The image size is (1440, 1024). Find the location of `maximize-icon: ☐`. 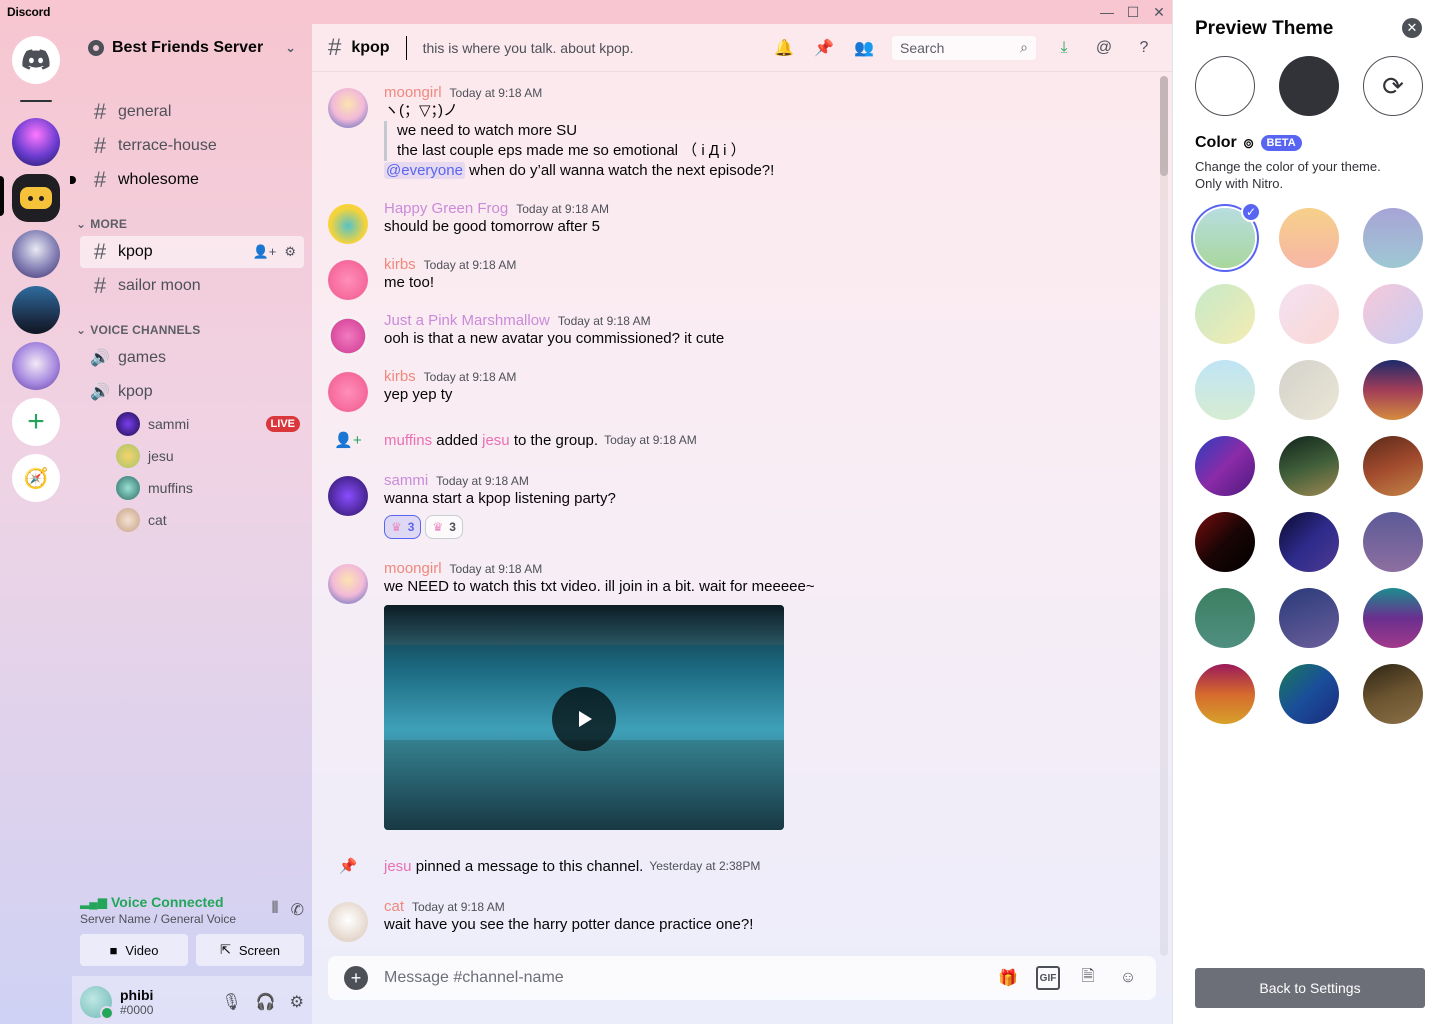

maximize-icon: ☐ is located at coordinates (1133, 12).